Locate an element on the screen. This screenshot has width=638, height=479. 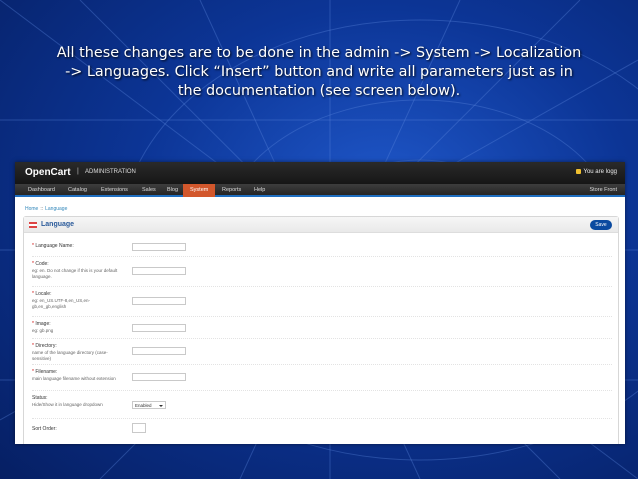
label-image: * Image: eg: gb.png is located at coordinates (77, 327).